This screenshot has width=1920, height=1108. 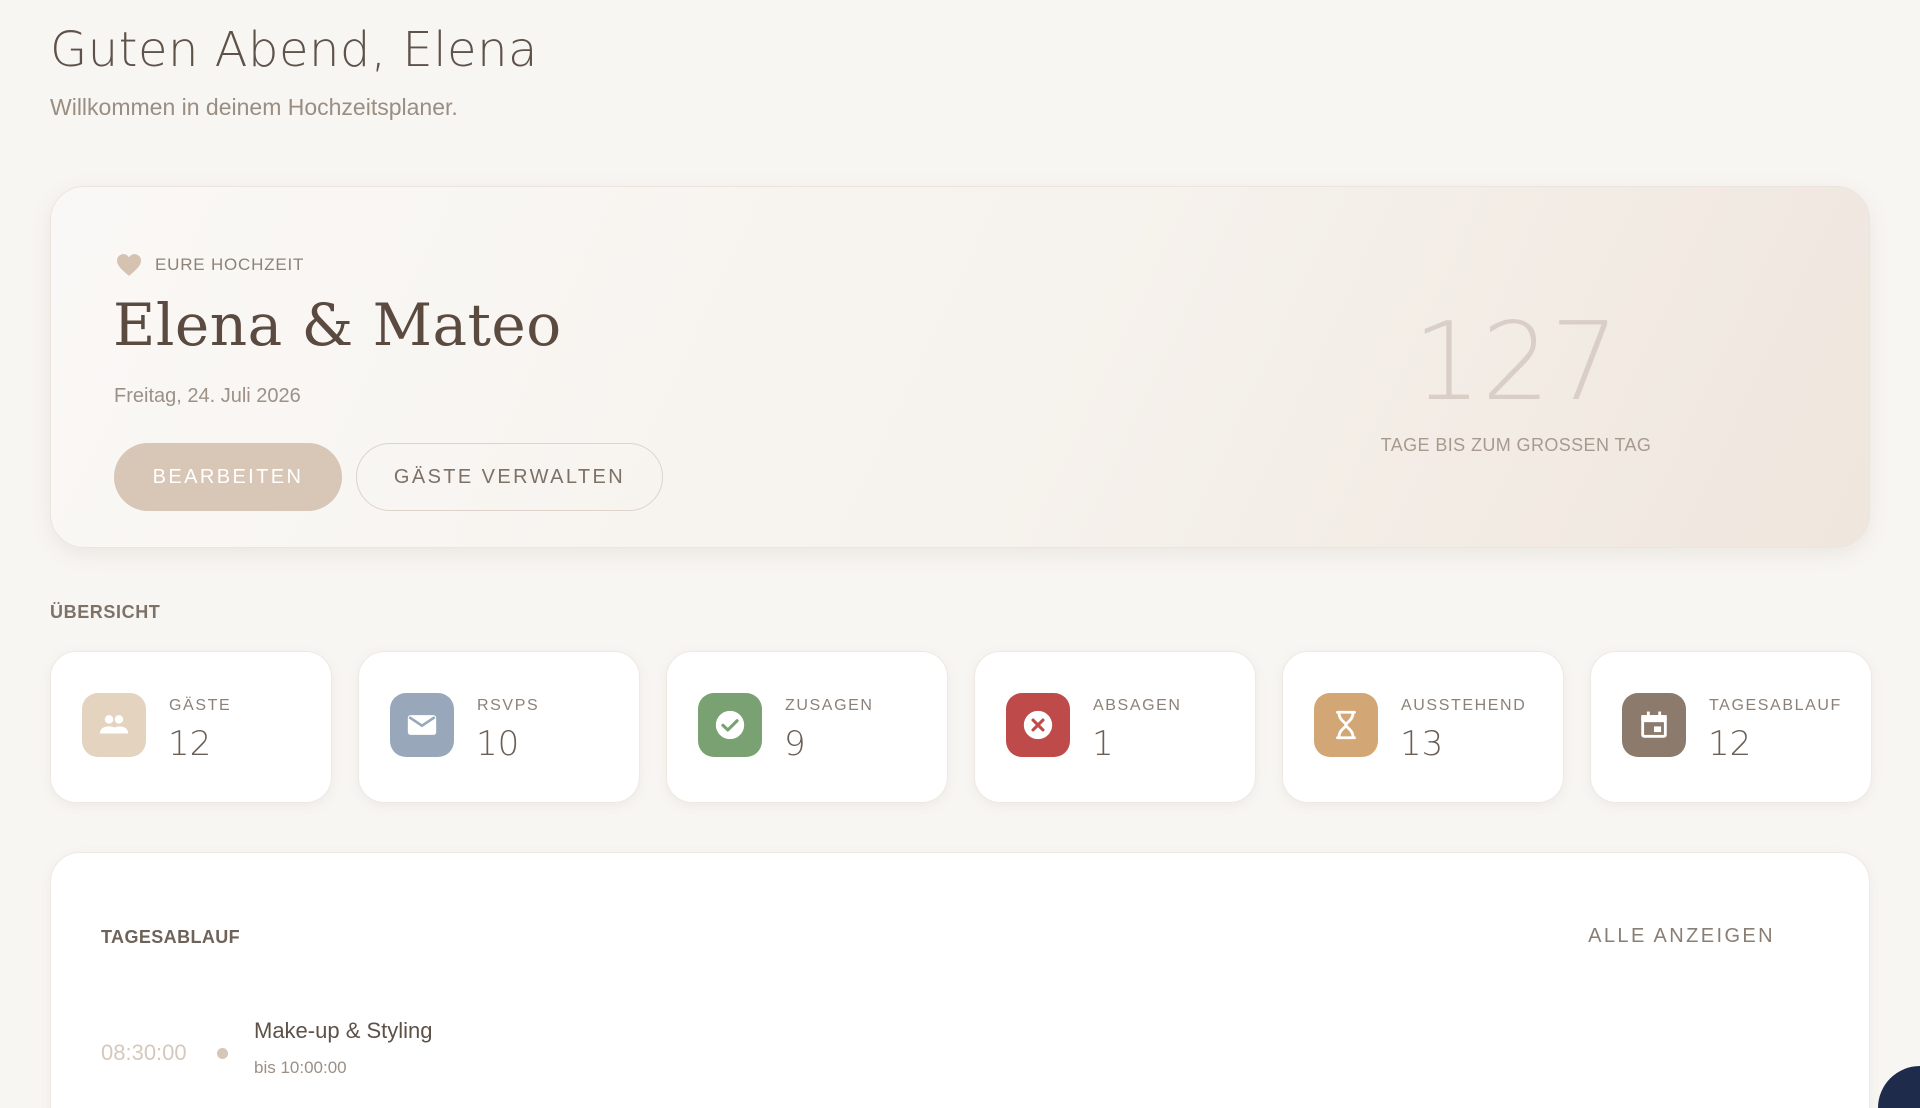 I want to click on countdown: 127 TAGE BIS ZUM GROSSEN TAG, so click(x=1516, y=382).